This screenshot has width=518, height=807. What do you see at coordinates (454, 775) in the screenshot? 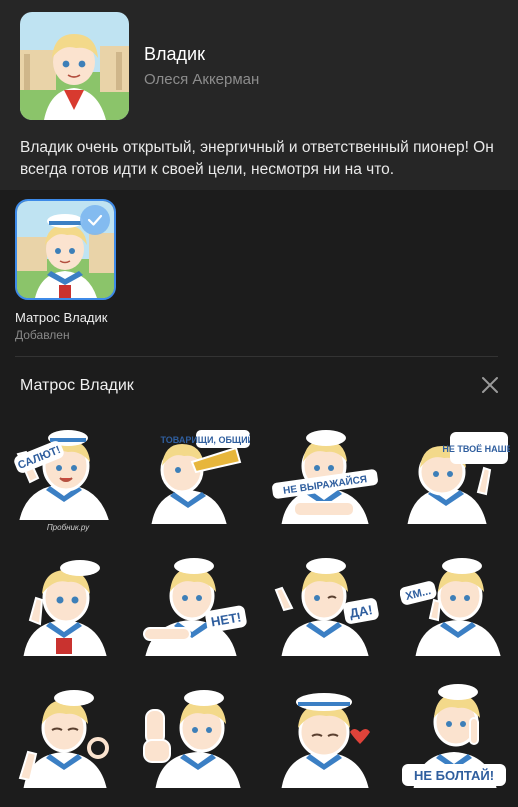
I see `sticker-caption: НЕ БОЛТАЙ!` at bounding box center [454, 775].